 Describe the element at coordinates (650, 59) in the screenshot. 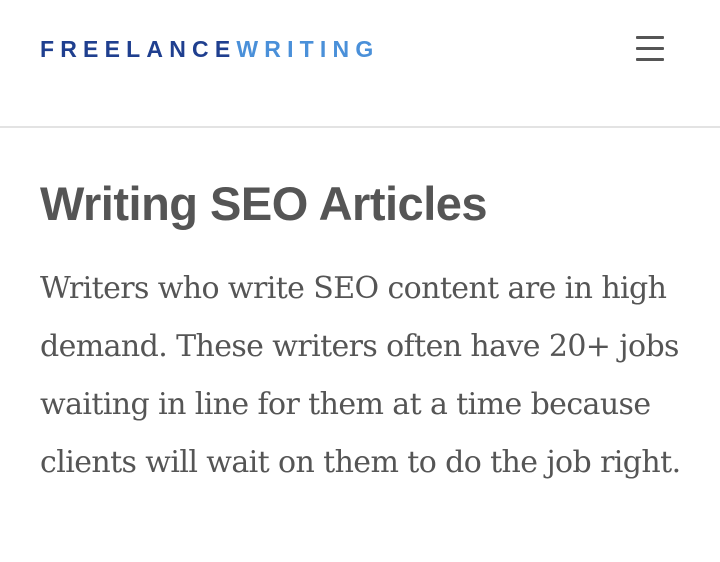

I see `menu-bar-bottom` at that location.